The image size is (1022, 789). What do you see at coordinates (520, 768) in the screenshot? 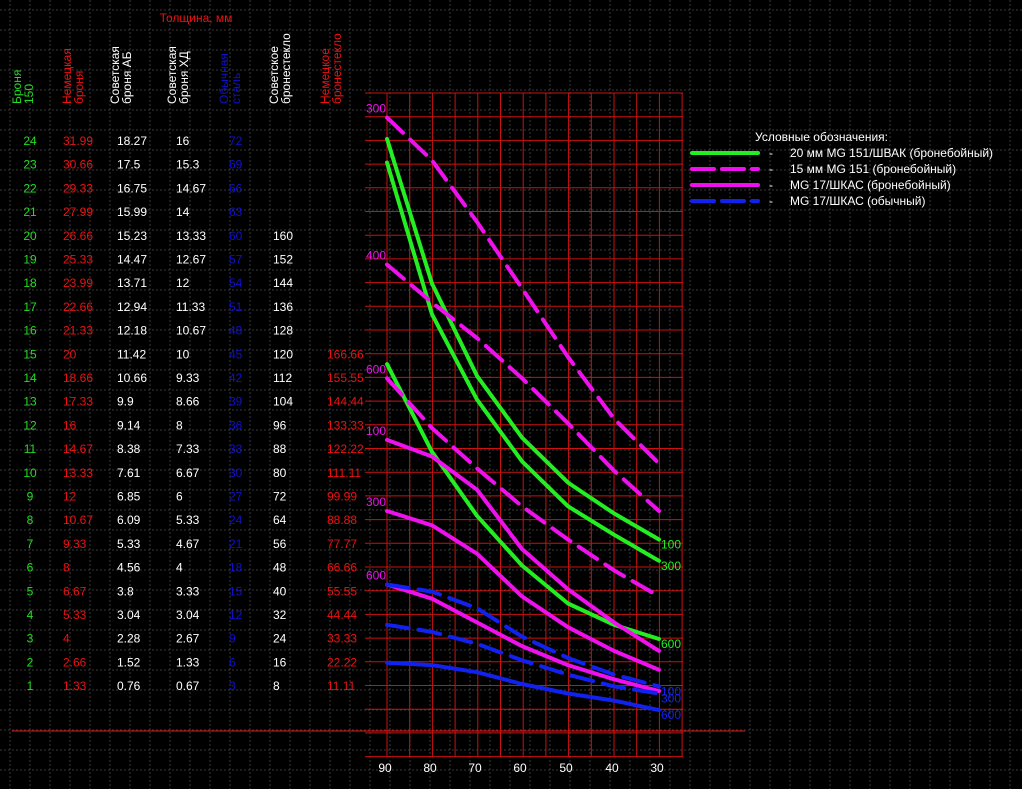
I see `x-tick-label: 60` at bounding box center [520, 768].